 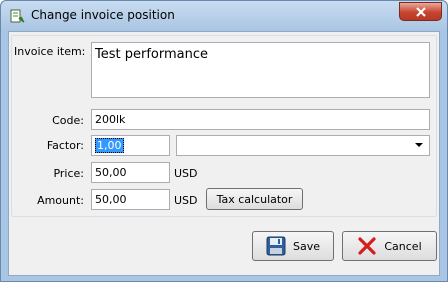 What do you see at coordinates (111, 172) in the screenshot?
I see `price-value: 50,00` at bounding box center [111, 172].